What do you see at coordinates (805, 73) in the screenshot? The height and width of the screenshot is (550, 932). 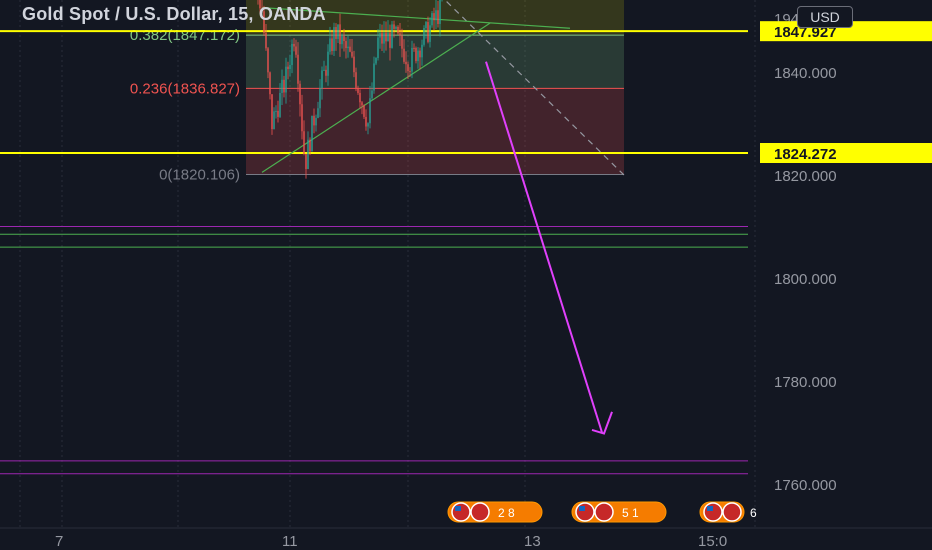 I see `y-tick-label: 1840.000` at bounding box center [805, 73].